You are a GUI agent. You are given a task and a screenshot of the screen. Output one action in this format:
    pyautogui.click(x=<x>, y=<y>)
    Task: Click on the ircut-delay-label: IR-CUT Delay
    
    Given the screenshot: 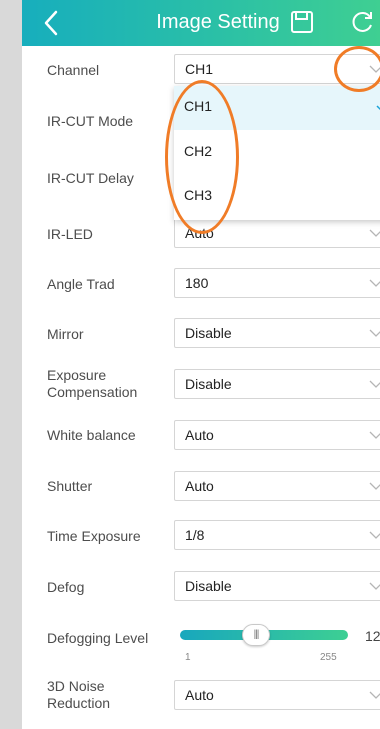 What is the action you would take?
    pyautogui.click(x=90, y=178)
    